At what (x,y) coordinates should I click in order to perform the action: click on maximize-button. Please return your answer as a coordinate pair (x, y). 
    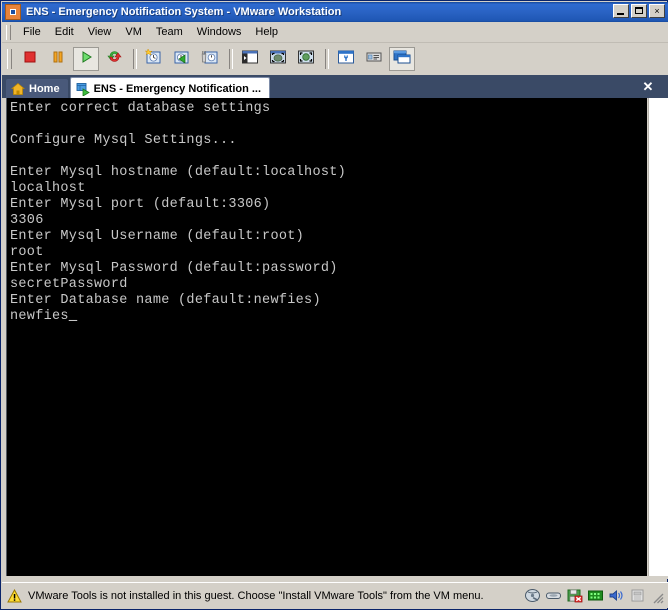
    Looking at the image, I should click on (639, 11).